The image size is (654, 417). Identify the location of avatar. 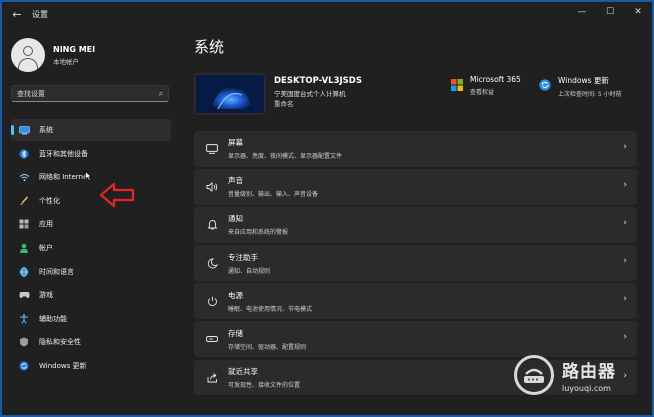
(28, 55).